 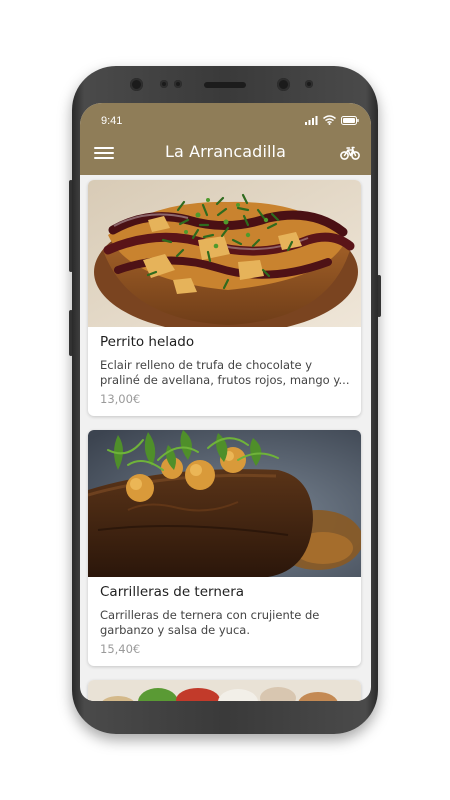 I want to click on battery-icon, so click(x=350, y=120).